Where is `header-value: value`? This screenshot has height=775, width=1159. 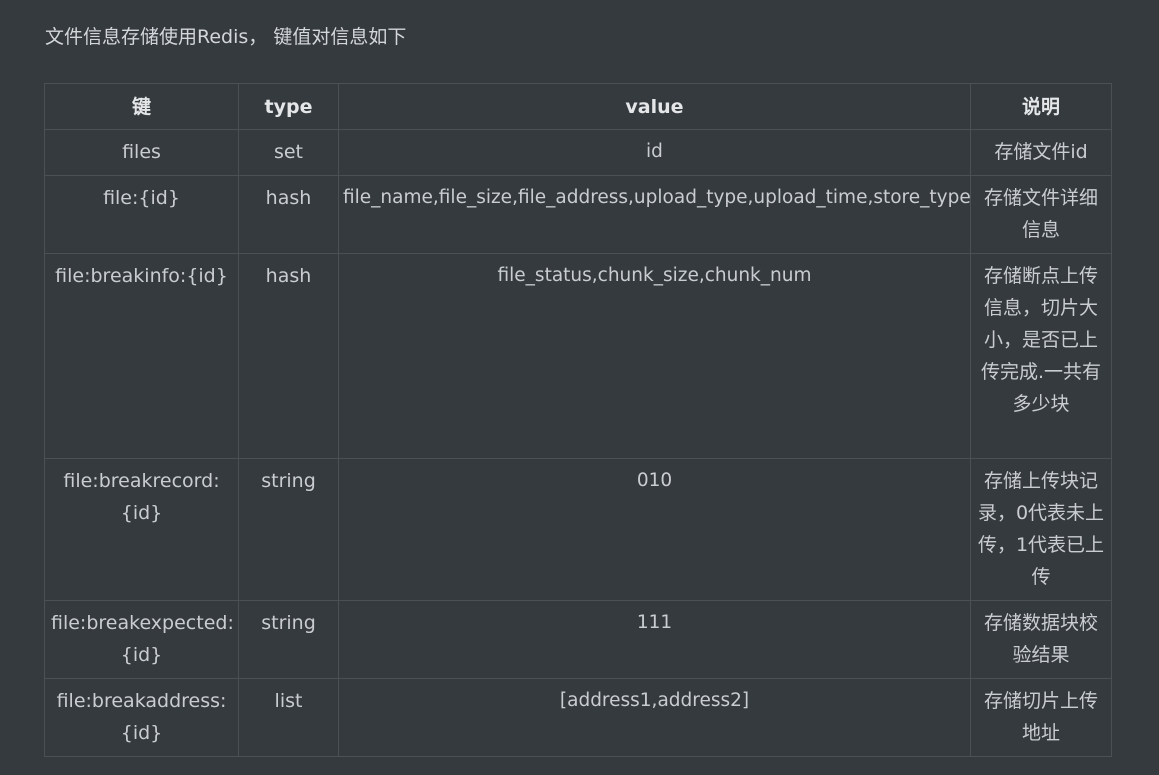
header-value: value is located at coordinates (654, 106).